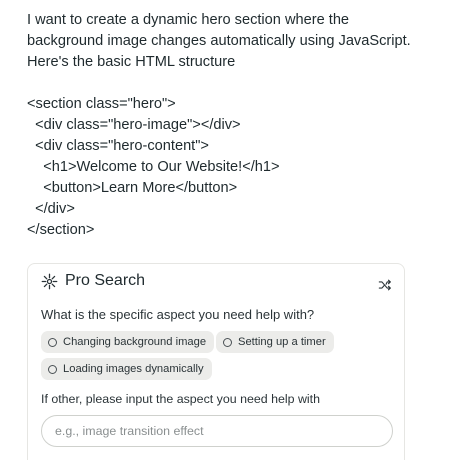 The image size is (450, 460). I want to click on option-label: Changing background image, so click(135, 342).